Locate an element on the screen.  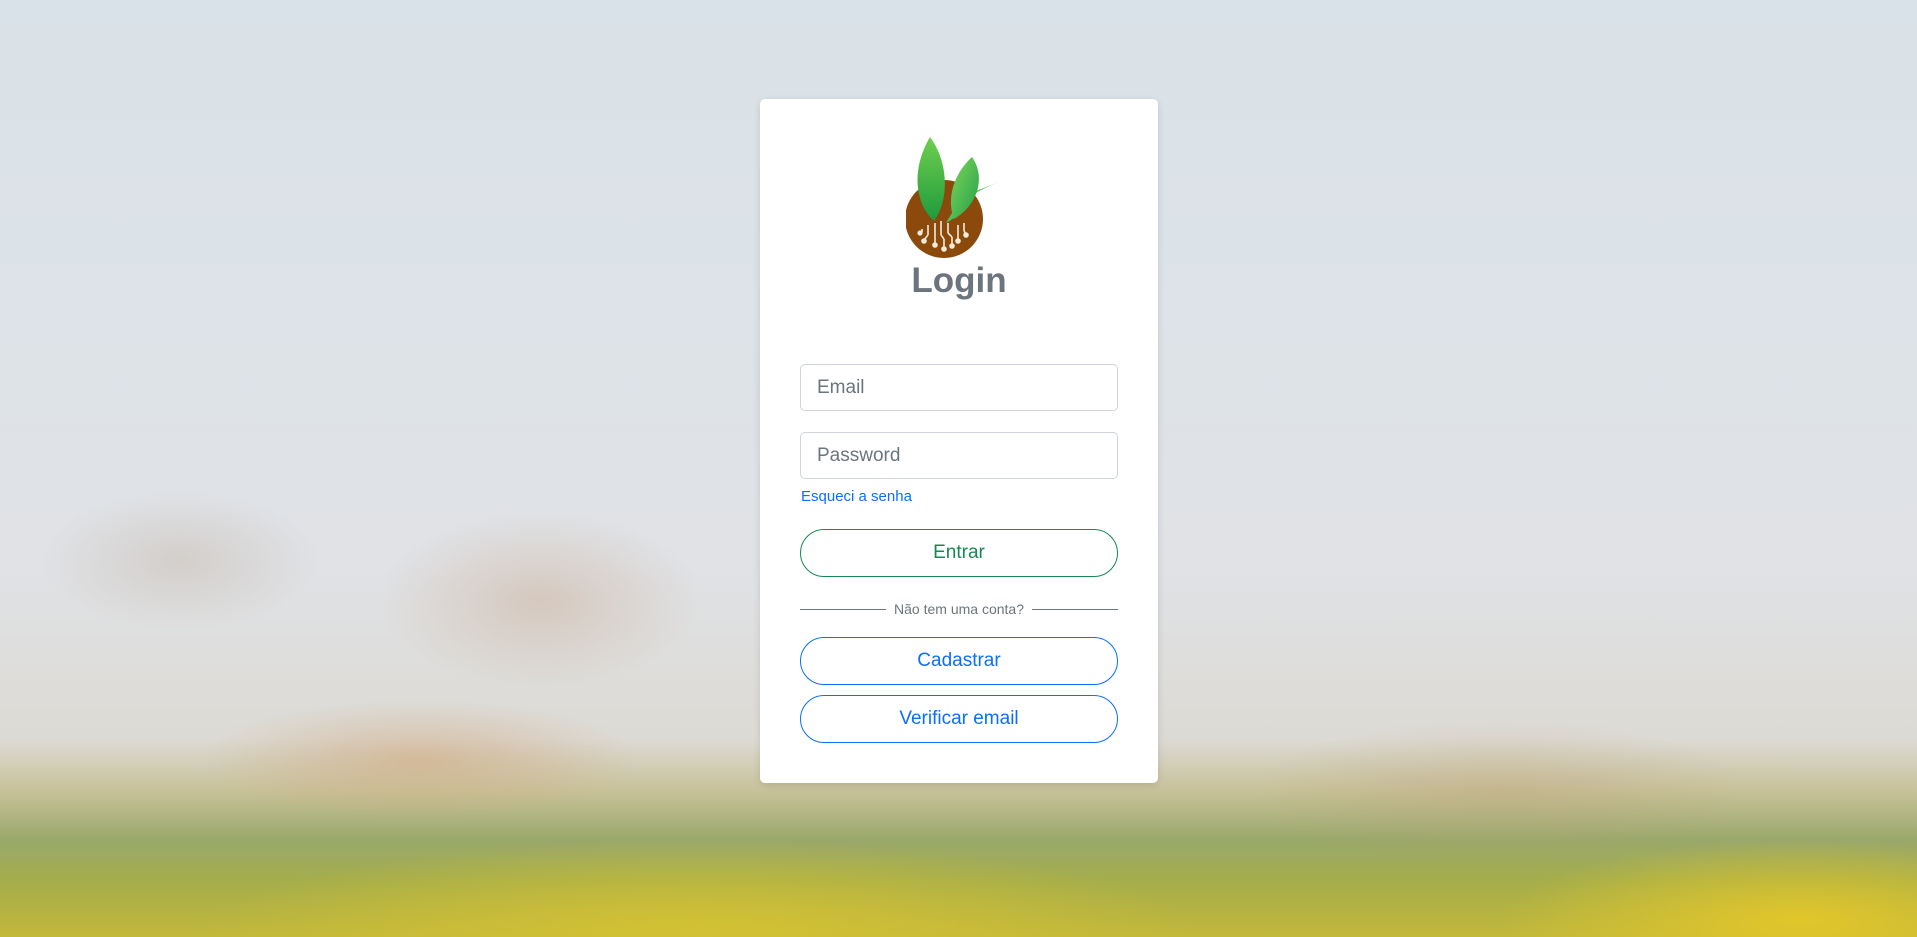
login-button: Entrar is located at coordinates (959, 553).